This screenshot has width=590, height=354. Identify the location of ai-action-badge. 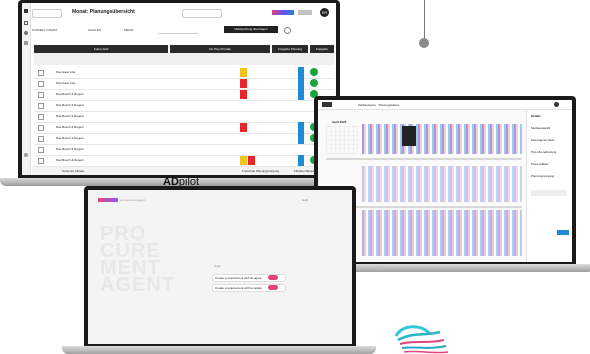
(273, 277).